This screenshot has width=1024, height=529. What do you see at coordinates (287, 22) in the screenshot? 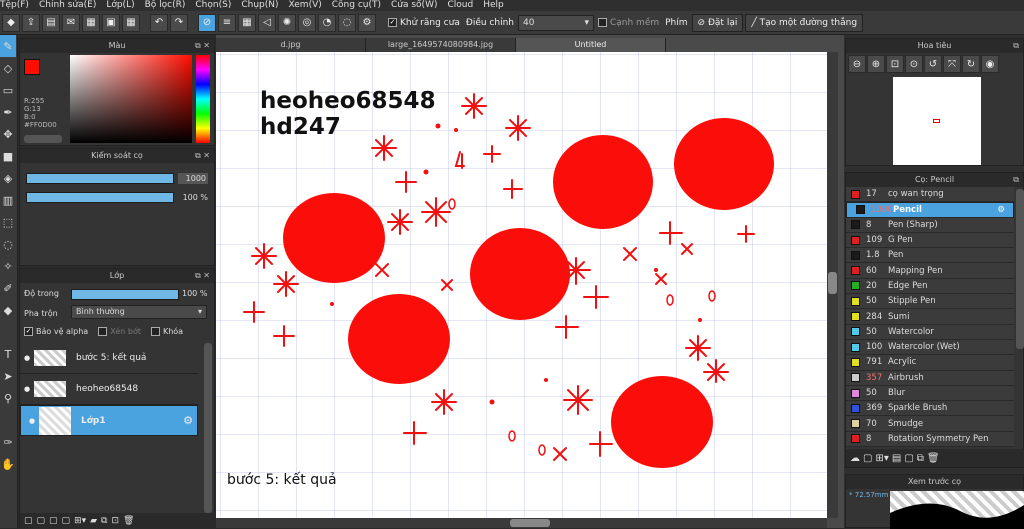
I see `radial-line-icon: ✺` at bounding box center [287, 22].